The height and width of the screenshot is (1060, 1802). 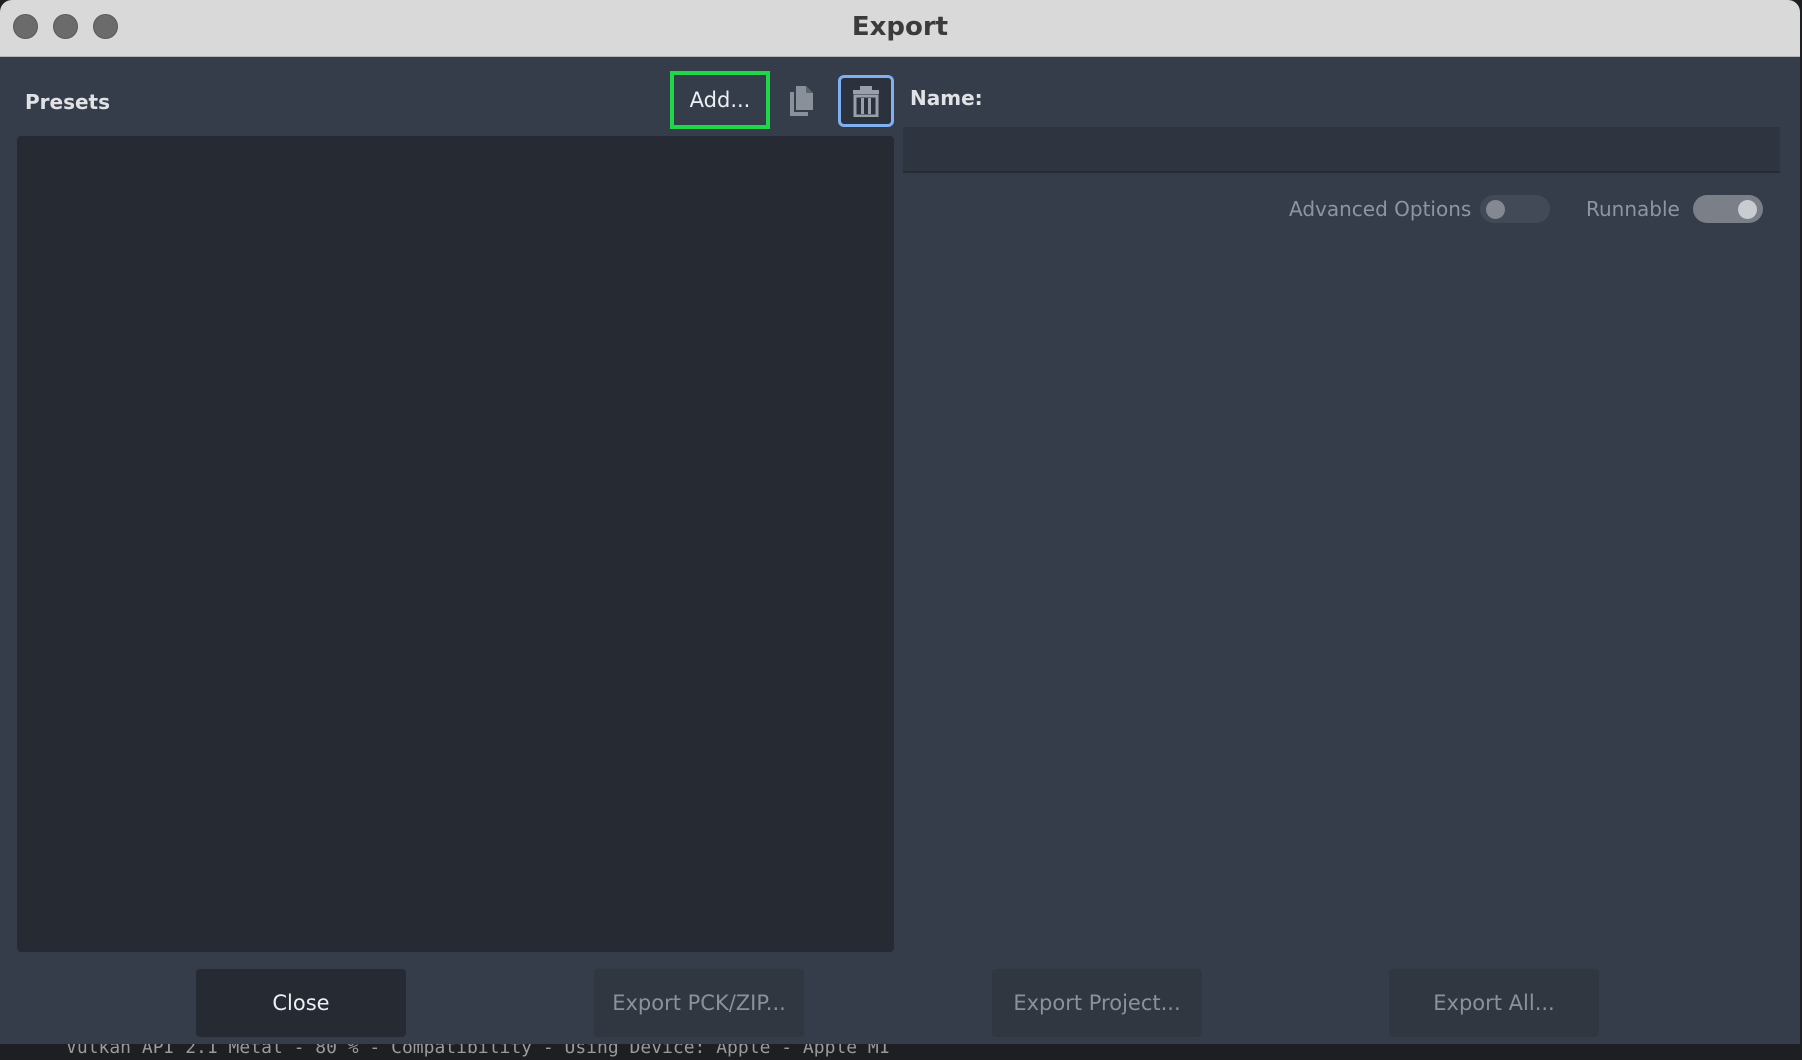 What do you see at coordinates (801, 101) in the screenshot?
I see `duplicate-icon` at bounding box center [801, 101].